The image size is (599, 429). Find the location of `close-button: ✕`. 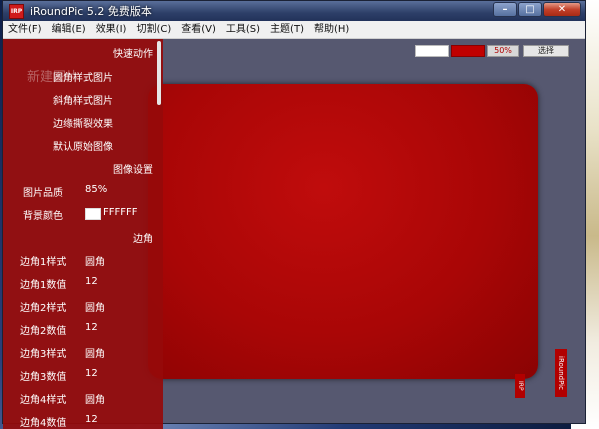

close-button: ✕ is located at coordinates (562, 9).